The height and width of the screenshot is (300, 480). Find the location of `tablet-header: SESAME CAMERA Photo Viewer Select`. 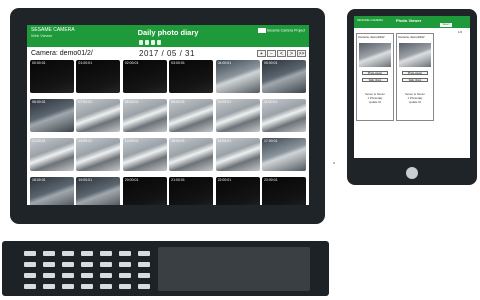

tablet-header: SESAME CAMERA Photo Viewer Select is located at coordinates (412, 22).